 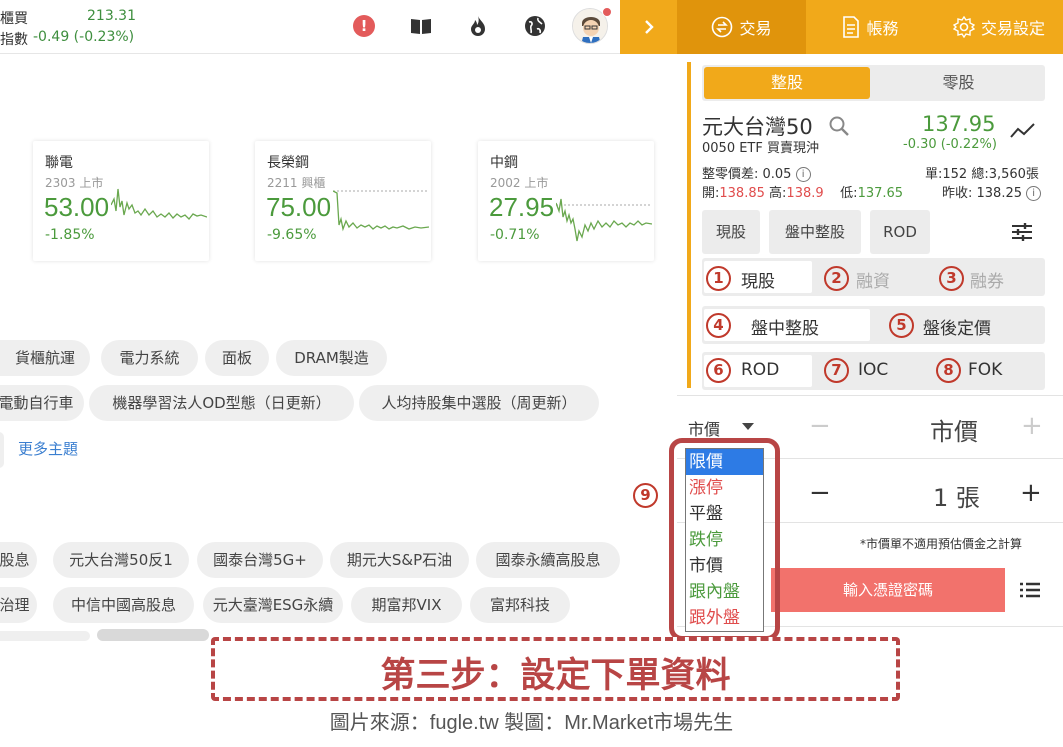 What do you see at coordinates (14, 19) in the screenshot?
I see `ticker-label-1: 櫃買` at bounding box center [14, 19].